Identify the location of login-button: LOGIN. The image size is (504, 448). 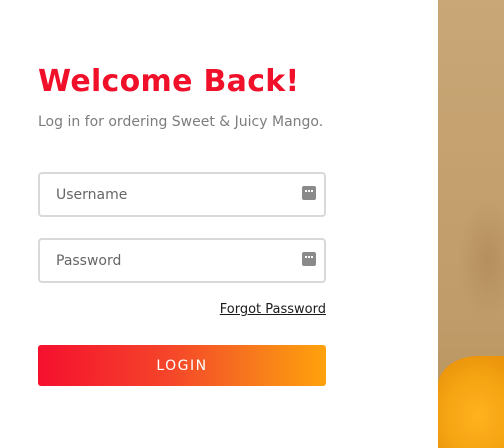
(182, 365).